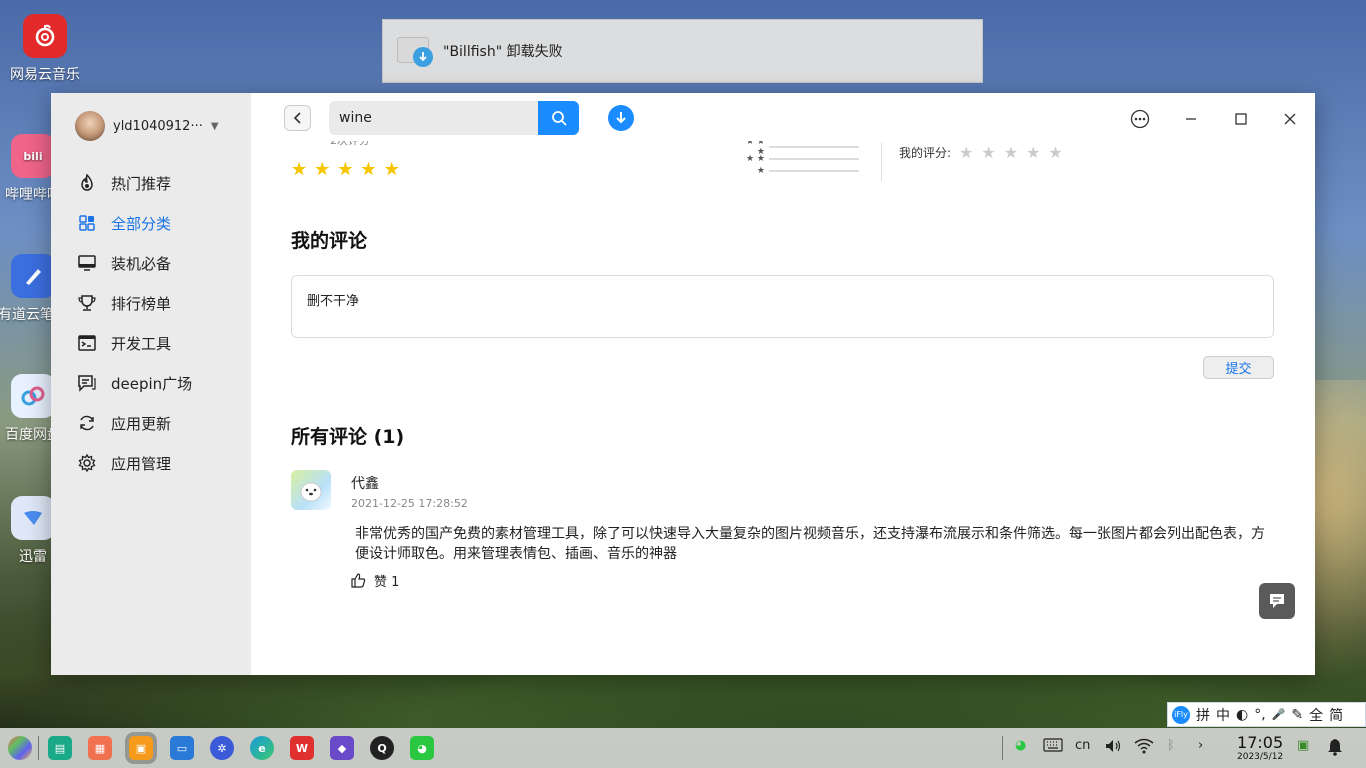  What do you see at coordinates (141, 343) in the screenshot?
I see `sidebar-item-label: 开发工具` at bounding box center [141, 343].